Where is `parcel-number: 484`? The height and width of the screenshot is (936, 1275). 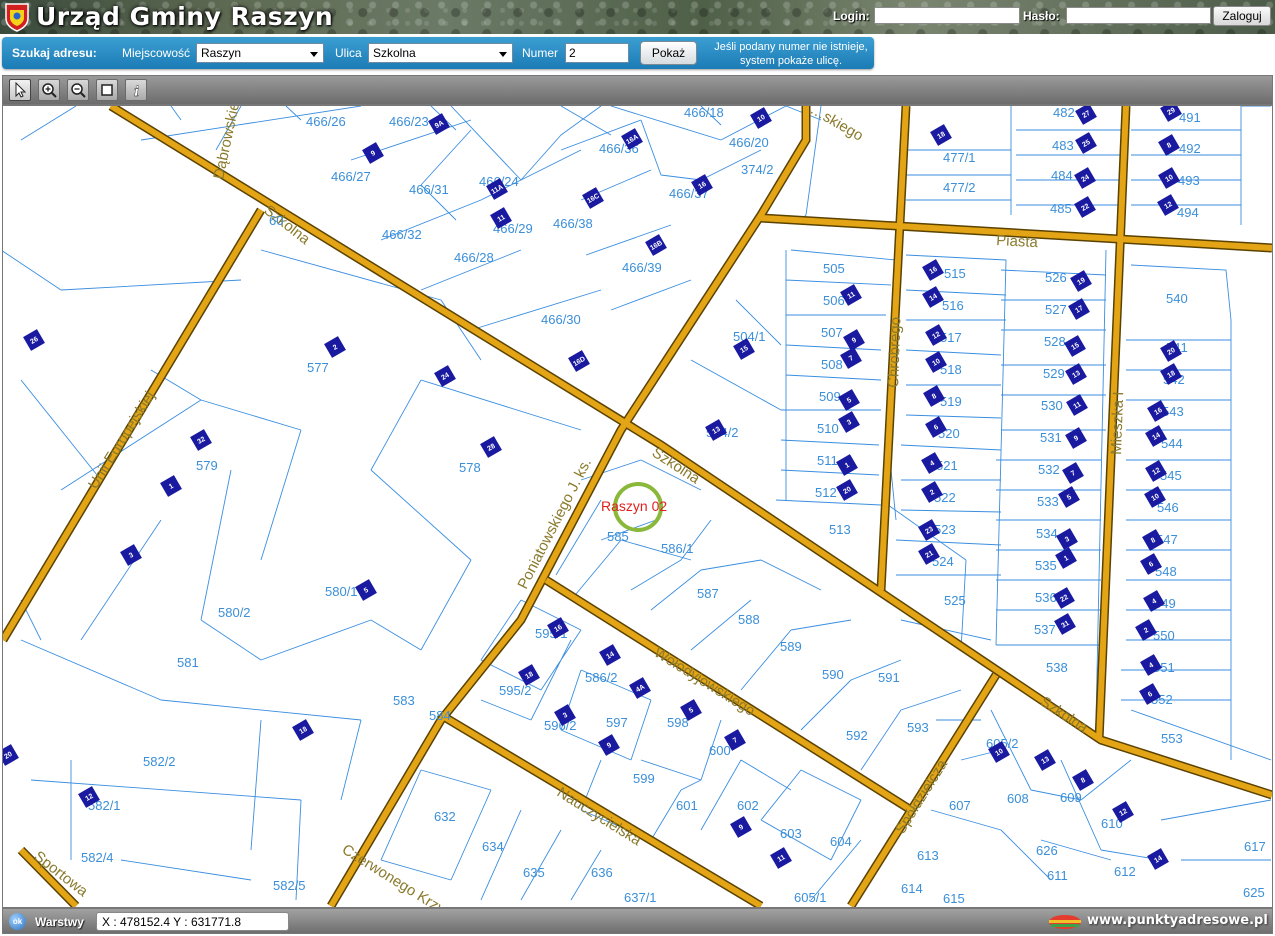
parcel-number: 484 is located at coordinates (1062, 175).